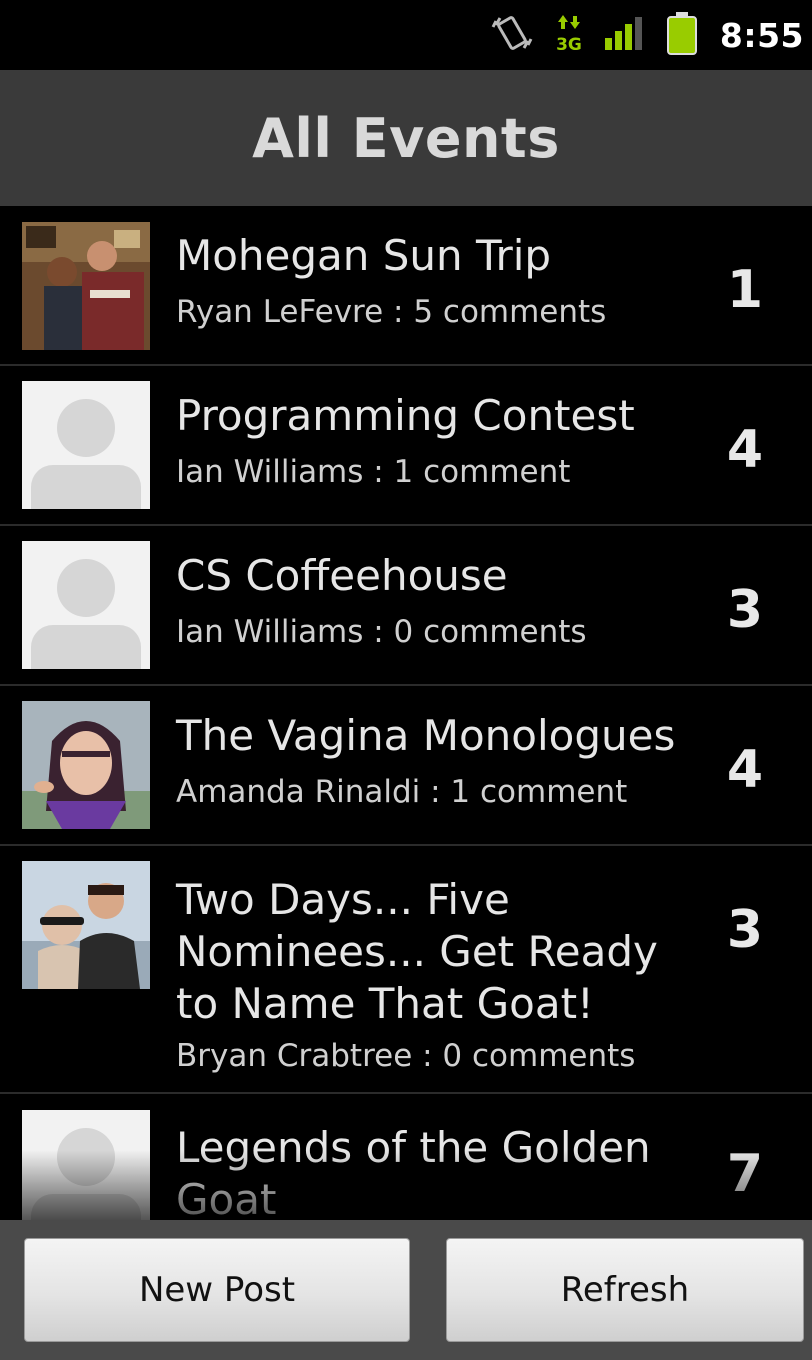 Image resolution: width=812 pixels, height=1360 pixels. I want to click on title-bar: All Events, so click(406, 138).